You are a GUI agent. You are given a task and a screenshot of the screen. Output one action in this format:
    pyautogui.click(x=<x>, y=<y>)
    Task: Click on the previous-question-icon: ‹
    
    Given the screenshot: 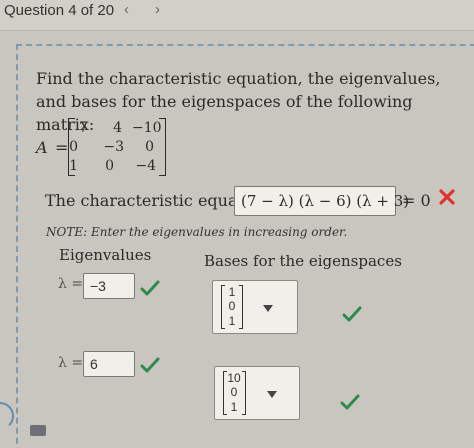 What is the action you would take?
    pyautogui.click(x=126, y=9)
    